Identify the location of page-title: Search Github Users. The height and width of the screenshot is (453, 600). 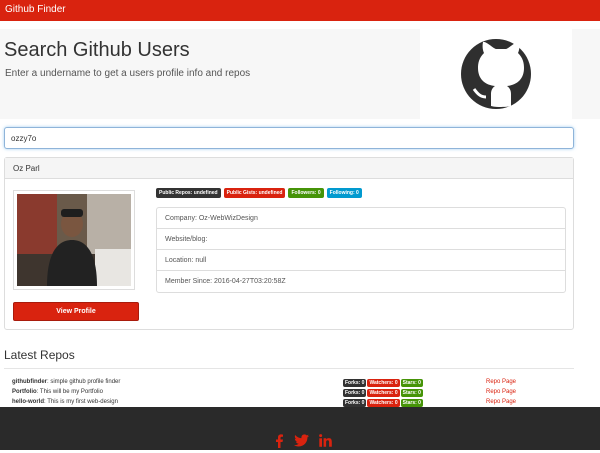
(97, 50).